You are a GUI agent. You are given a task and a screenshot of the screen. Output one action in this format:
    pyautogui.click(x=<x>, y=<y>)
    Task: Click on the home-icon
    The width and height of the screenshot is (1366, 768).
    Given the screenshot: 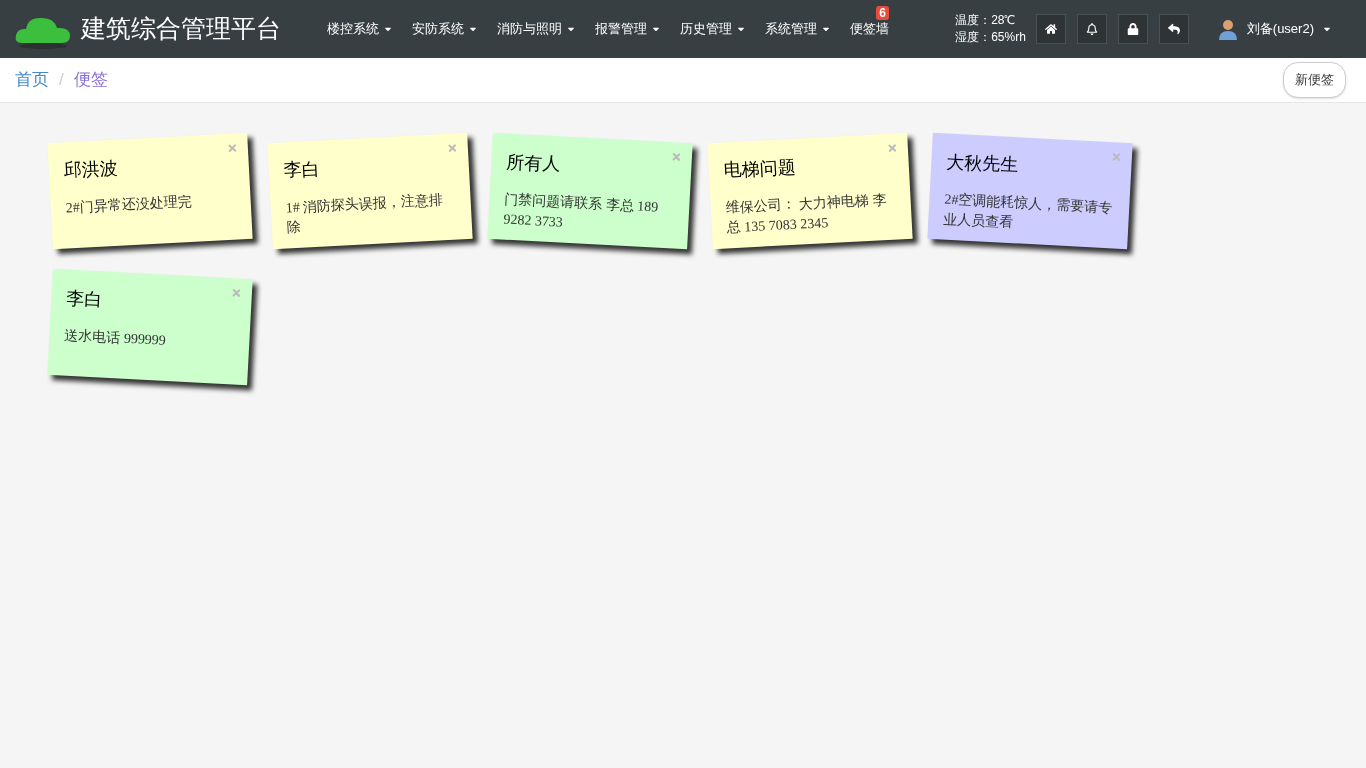 What is the action you would take?
    pyautogui.click(x=1050, y=29)
    